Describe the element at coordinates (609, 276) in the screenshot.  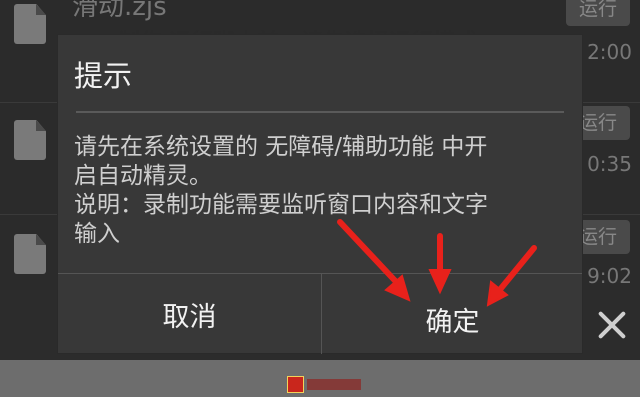
I see `script-time: 9:02` at that location.